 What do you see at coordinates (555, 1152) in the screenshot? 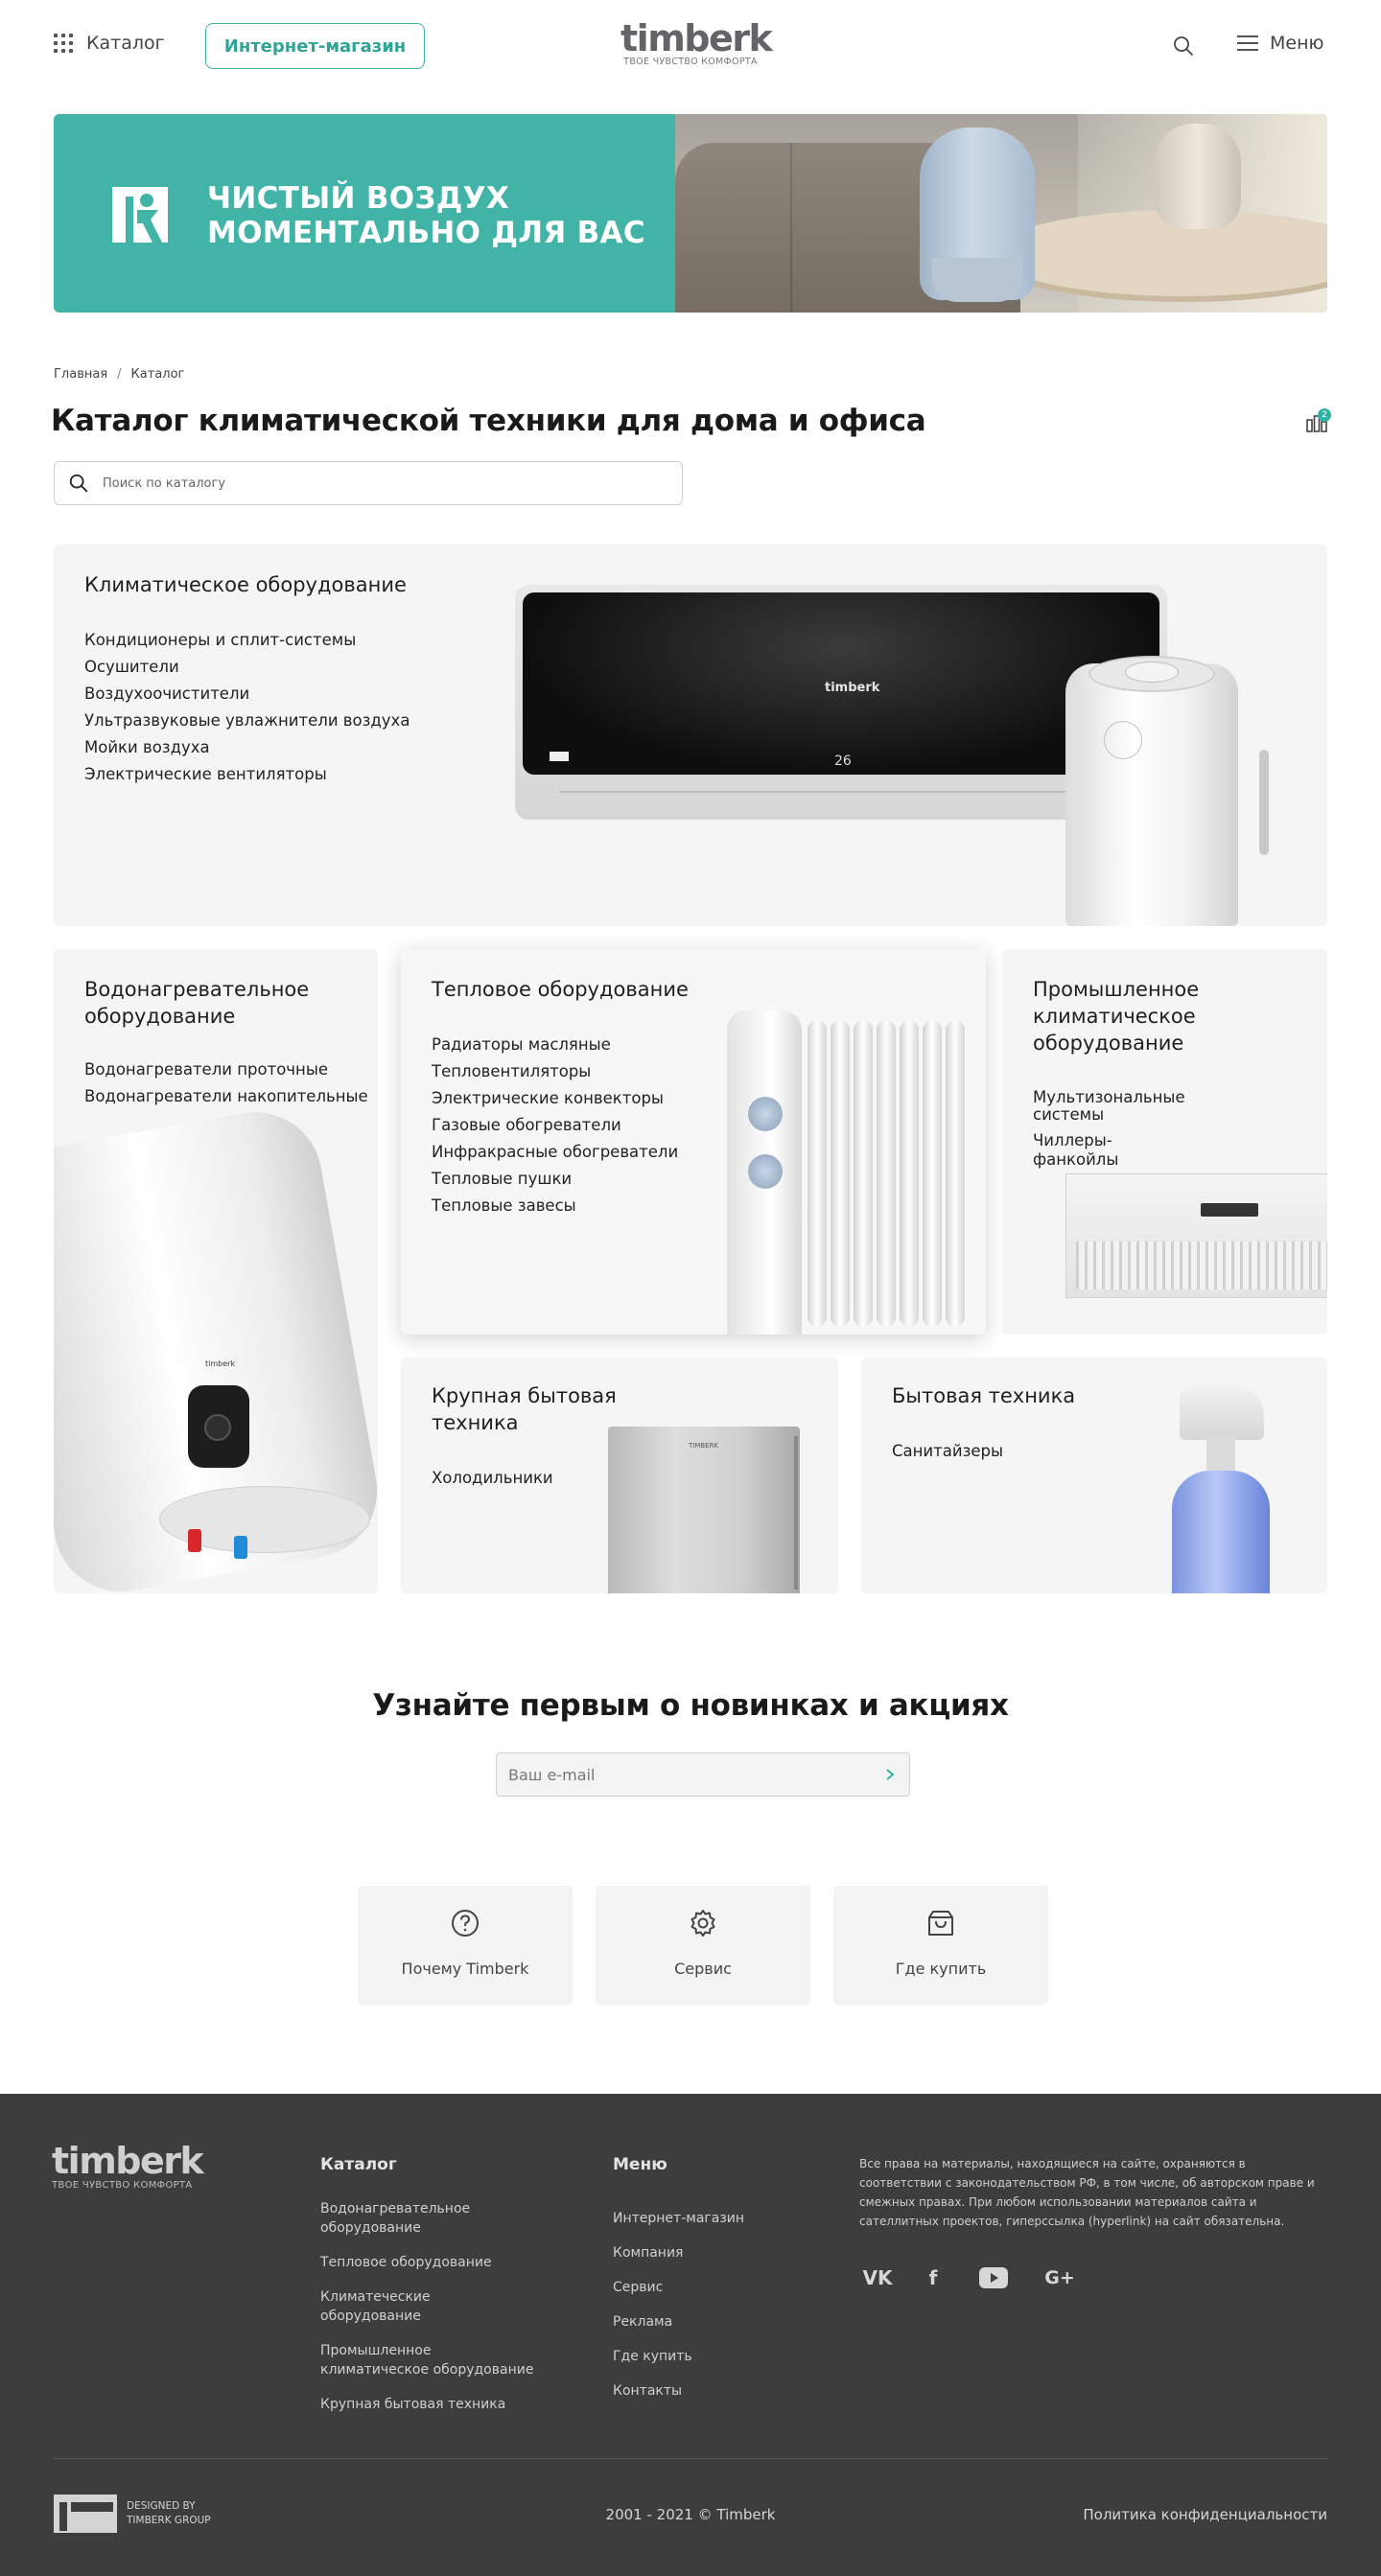
I see `category-link: Инфракрасные обогреватели` at bounding box center [555, 1152].